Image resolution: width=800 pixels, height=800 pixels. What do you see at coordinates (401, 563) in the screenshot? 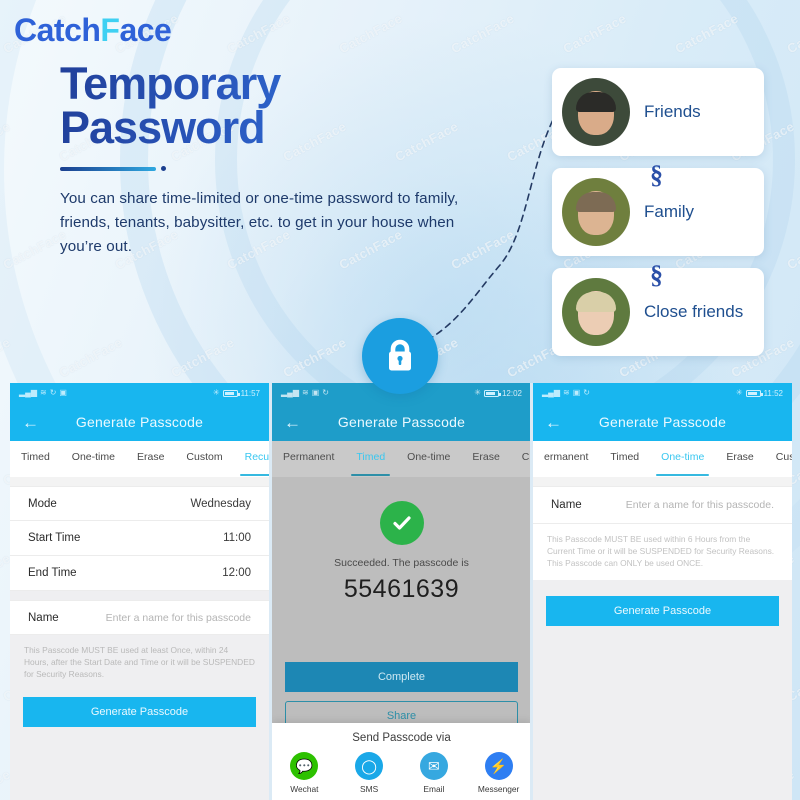
I see `success-message: Succeeded. The passcode is` at bounding box center [401, 563].